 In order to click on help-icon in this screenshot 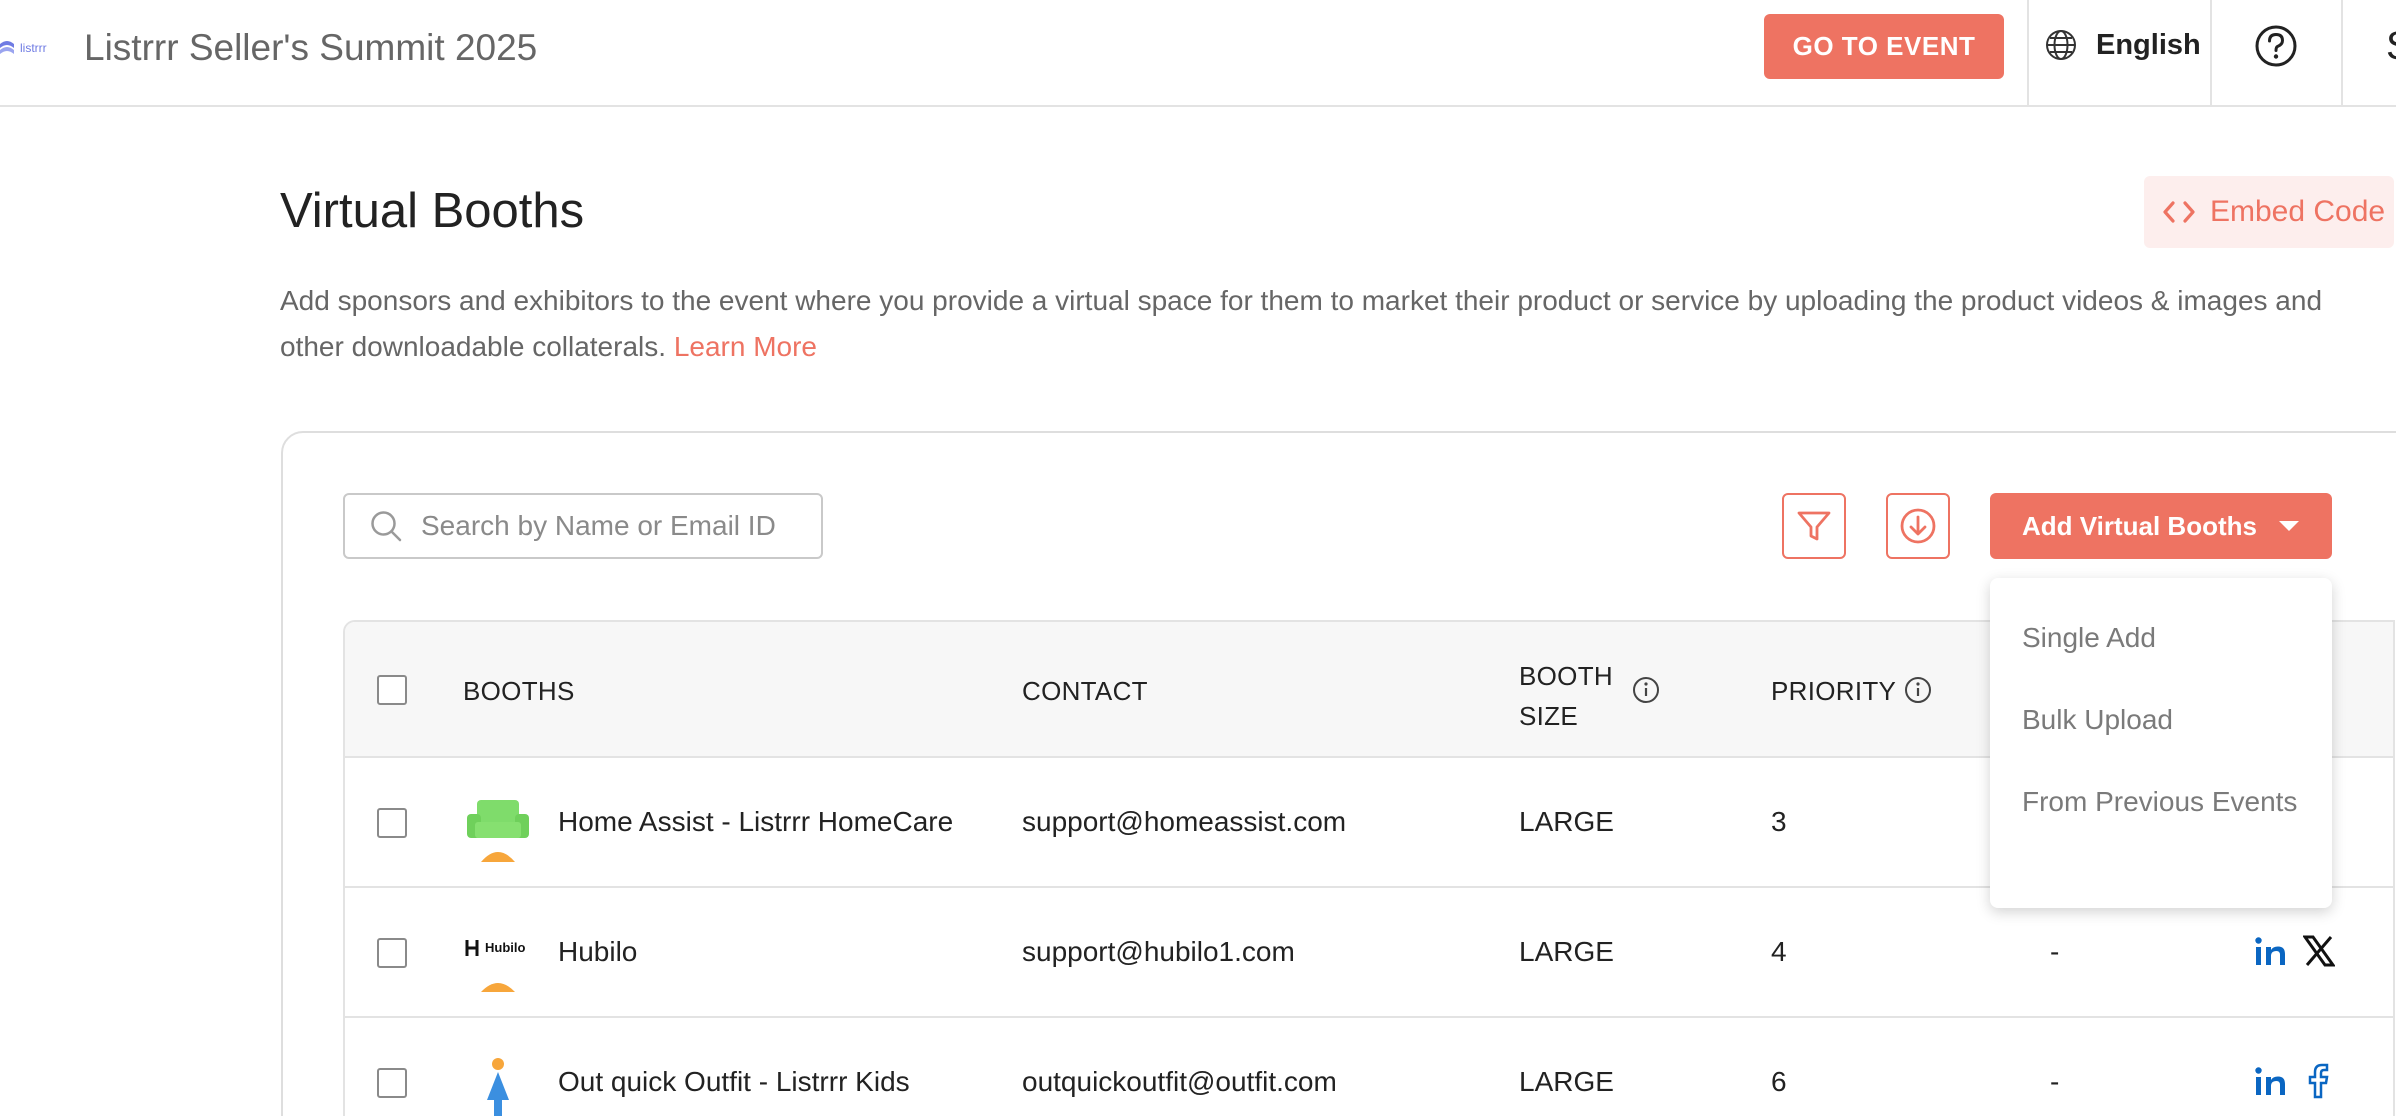, I will do `click(2276, 46)`.